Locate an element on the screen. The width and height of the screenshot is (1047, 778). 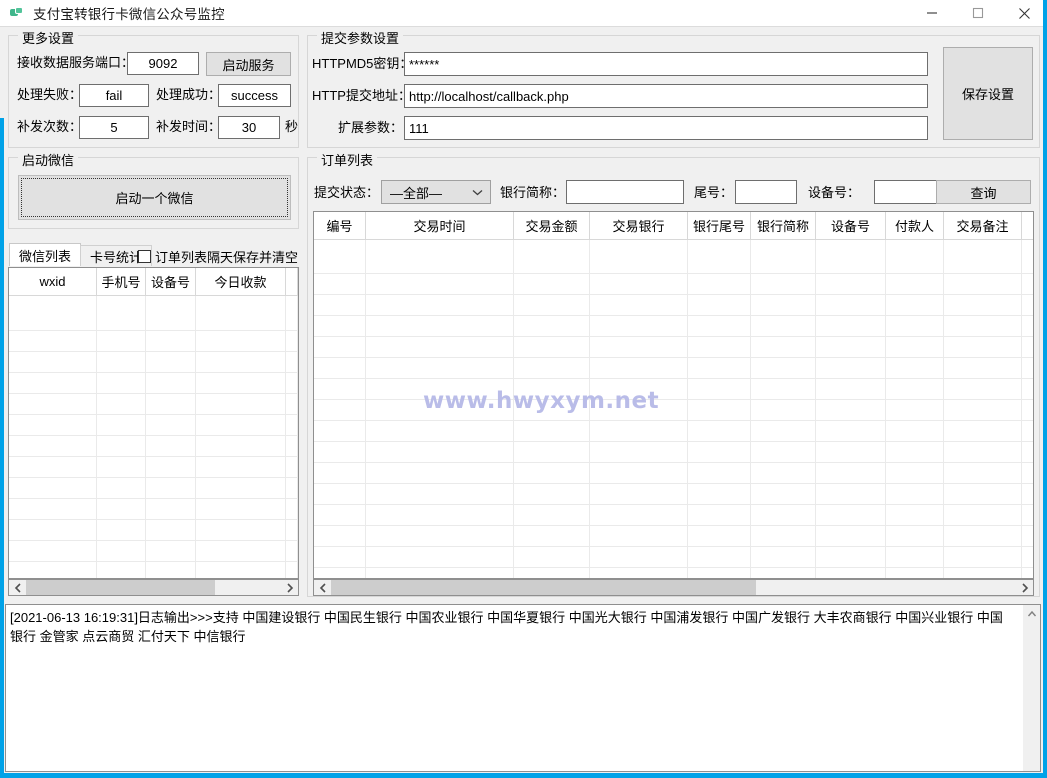
port-input is located at coordinates (163, 63).